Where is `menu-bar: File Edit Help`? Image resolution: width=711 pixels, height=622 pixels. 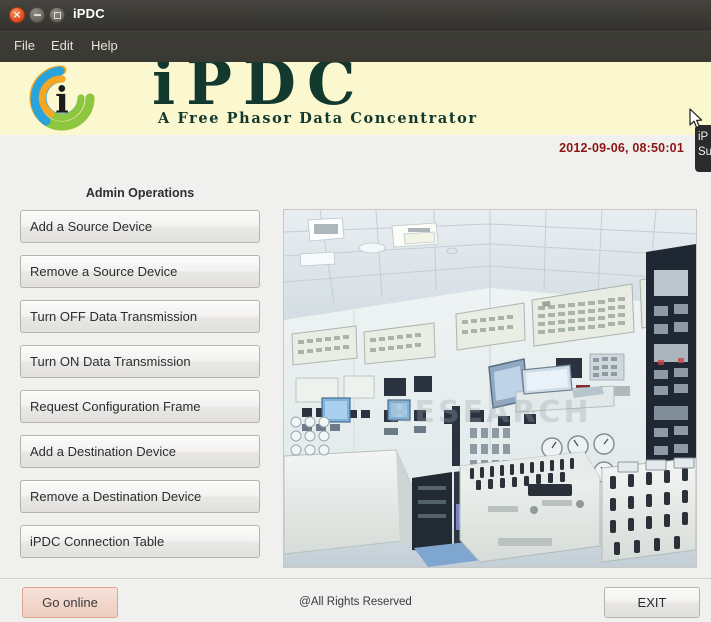 menu-bar: File Edit Help is located at coordinates (355, 46).